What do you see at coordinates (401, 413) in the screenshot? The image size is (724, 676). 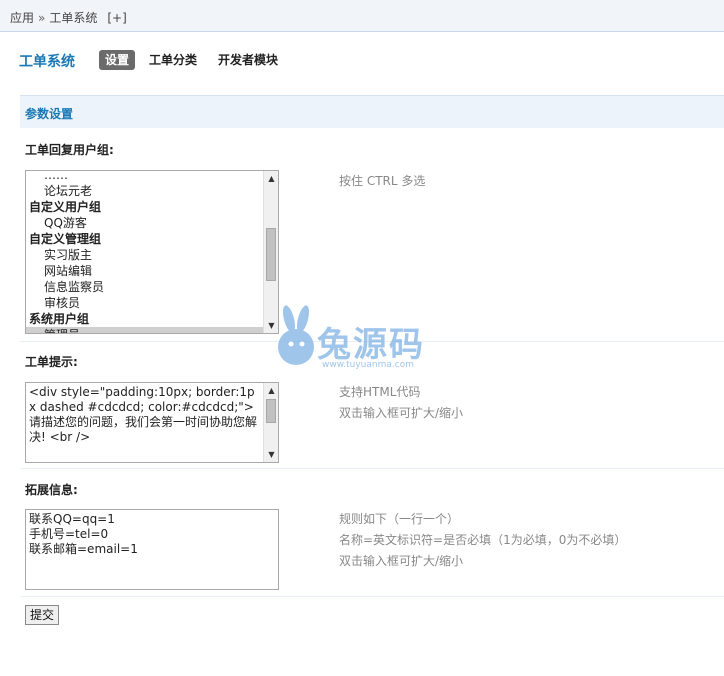 I see `notice-hint-resize: 双击输入框可扩大/缩小` at bounding box center [401, 413].